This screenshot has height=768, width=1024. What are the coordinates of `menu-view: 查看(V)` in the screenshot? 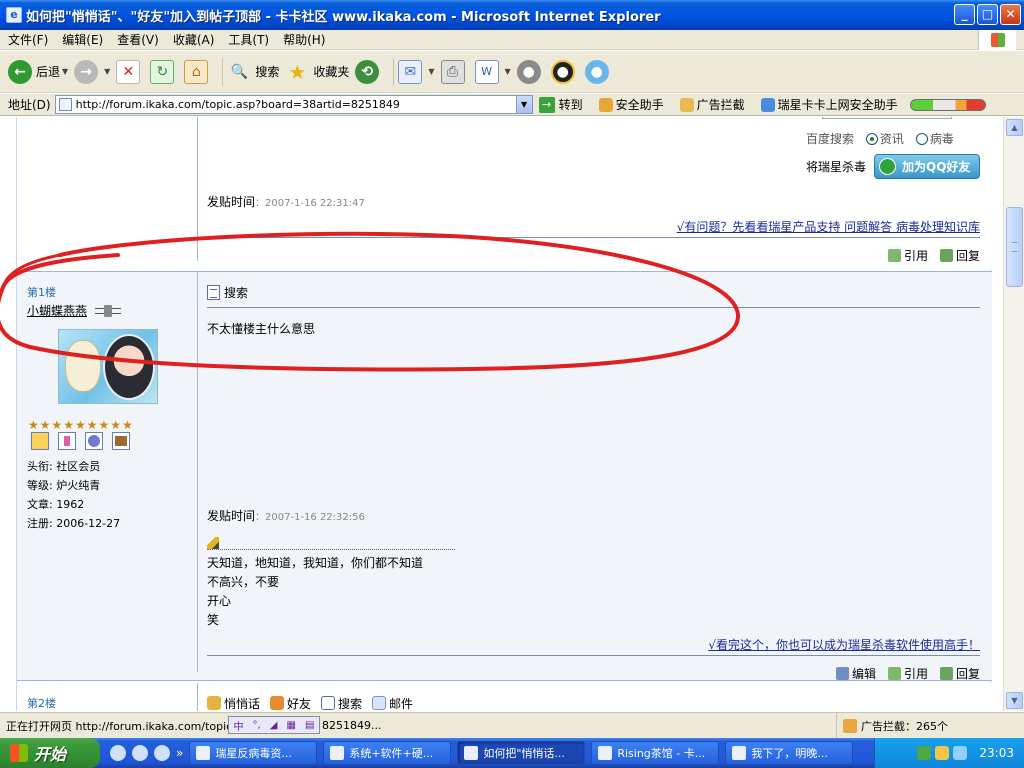 It's located at (138, 39).